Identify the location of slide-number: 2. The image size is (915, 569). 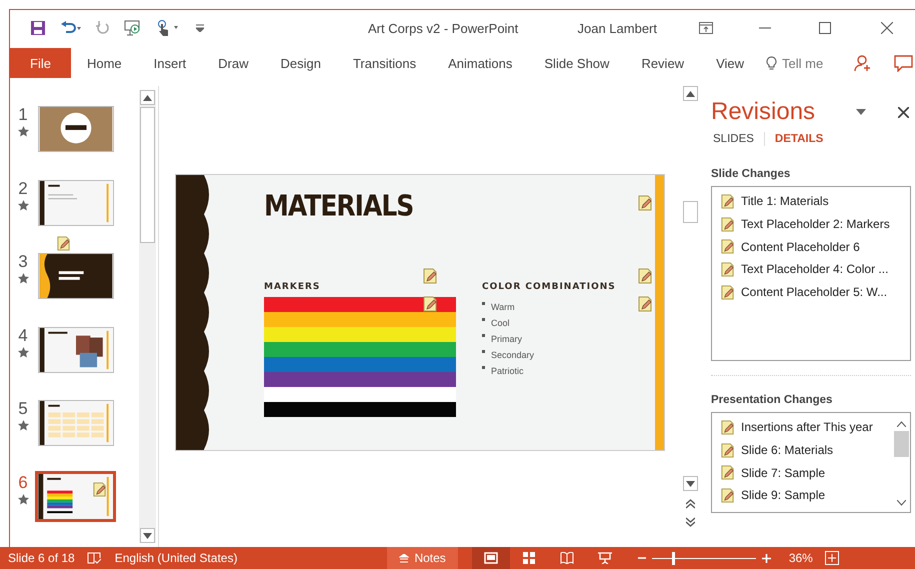
(23, 189).